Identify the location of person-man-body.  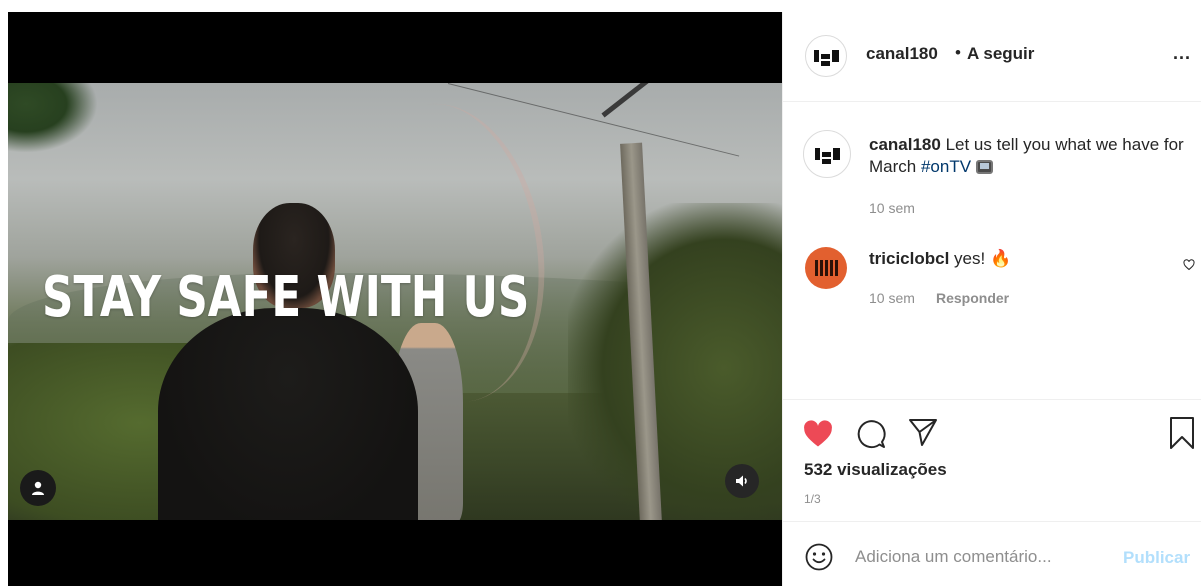
(288, 414).